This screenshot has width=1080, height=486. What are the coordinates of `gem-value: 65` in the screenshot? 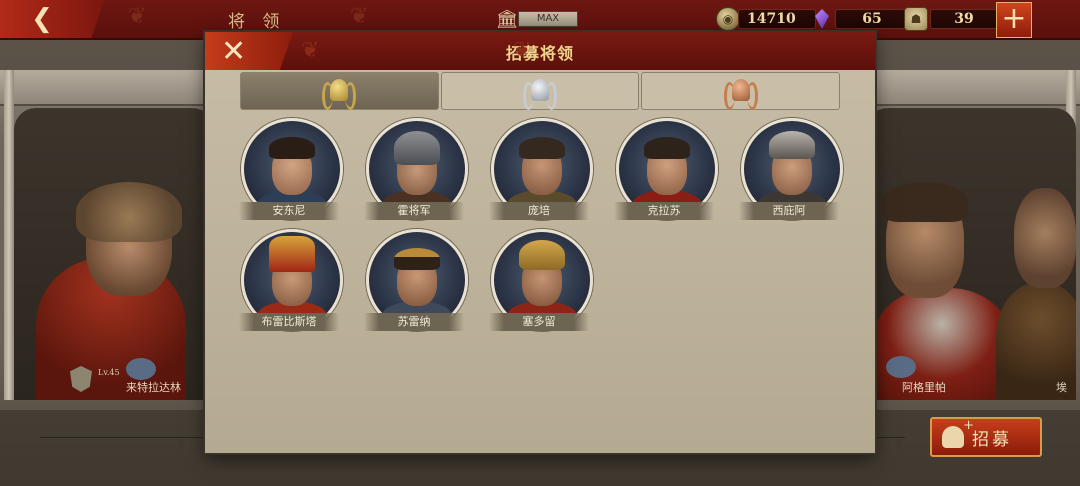 It's located at (872, 19).